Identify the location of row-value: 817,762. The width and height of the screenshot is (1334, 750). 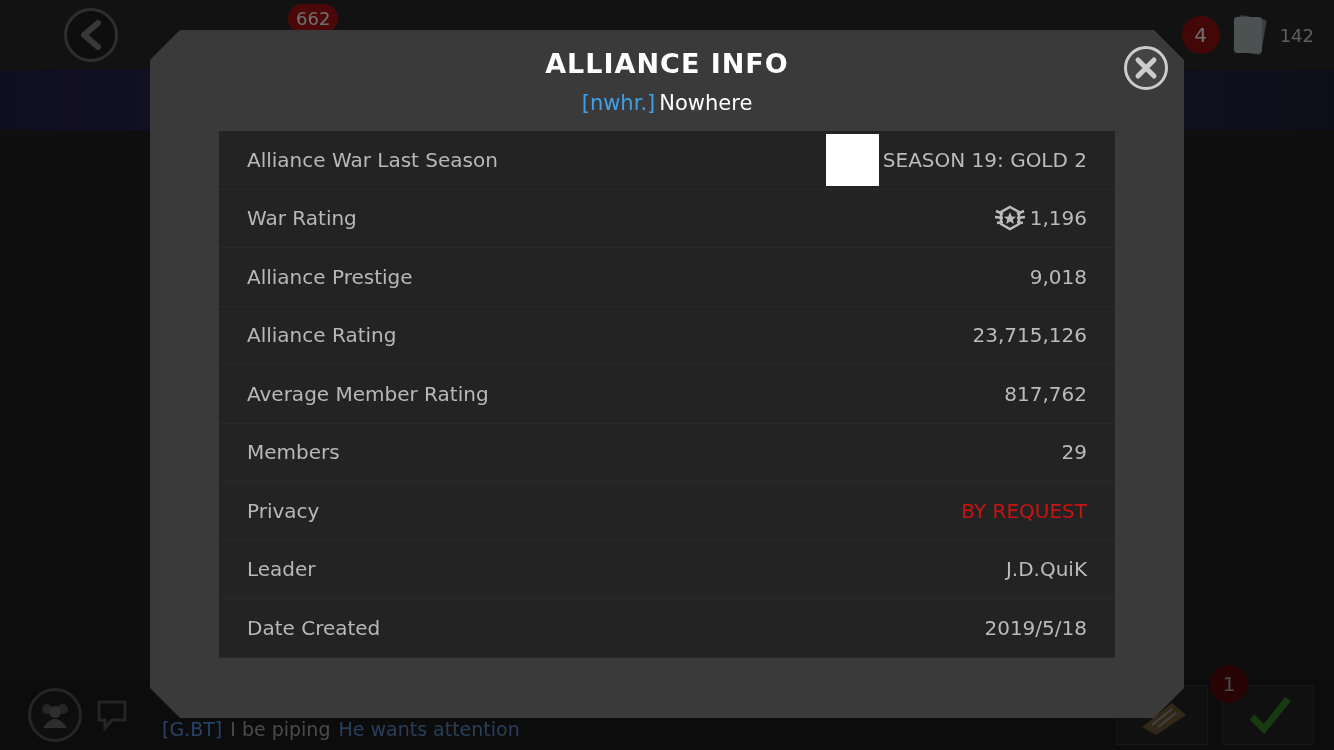
(1045, 393).